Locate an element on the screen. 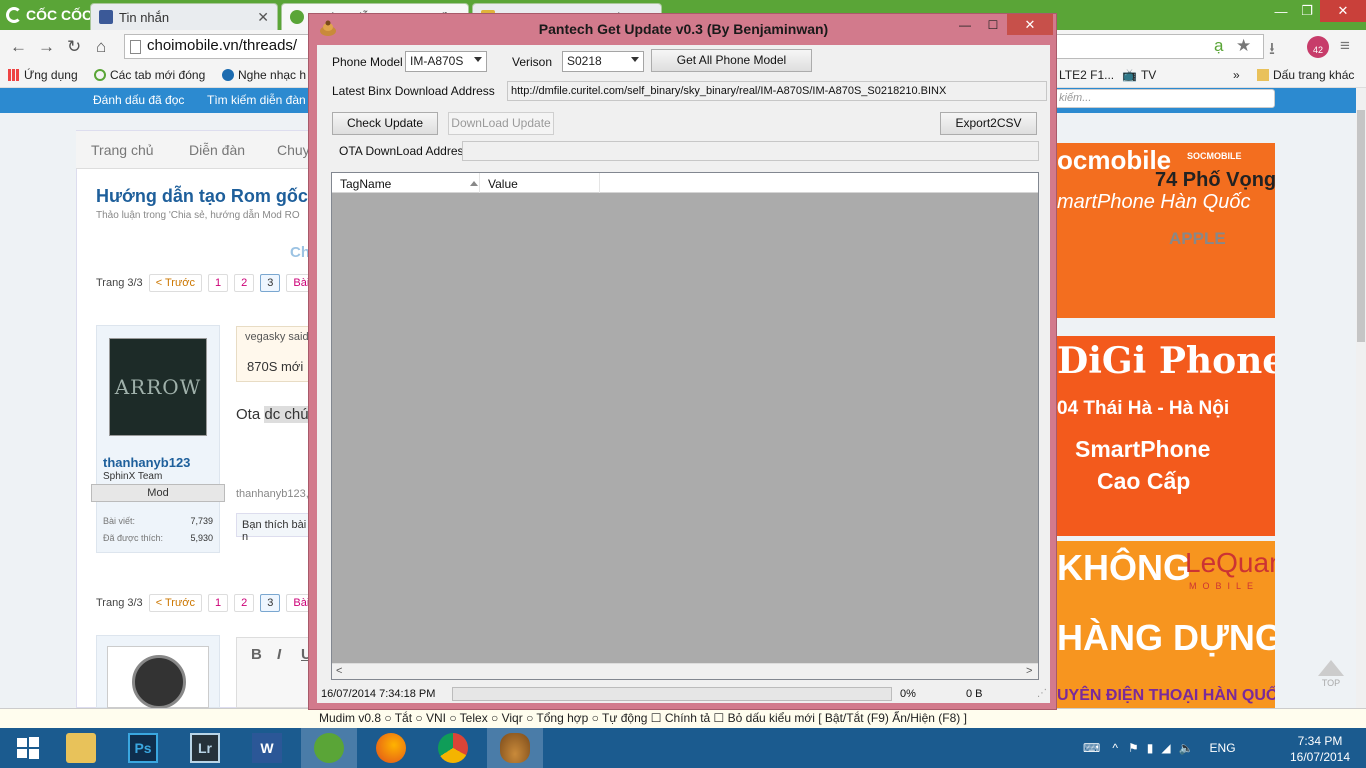  notification-icon: 42 is located at coordinates (1318, 47).